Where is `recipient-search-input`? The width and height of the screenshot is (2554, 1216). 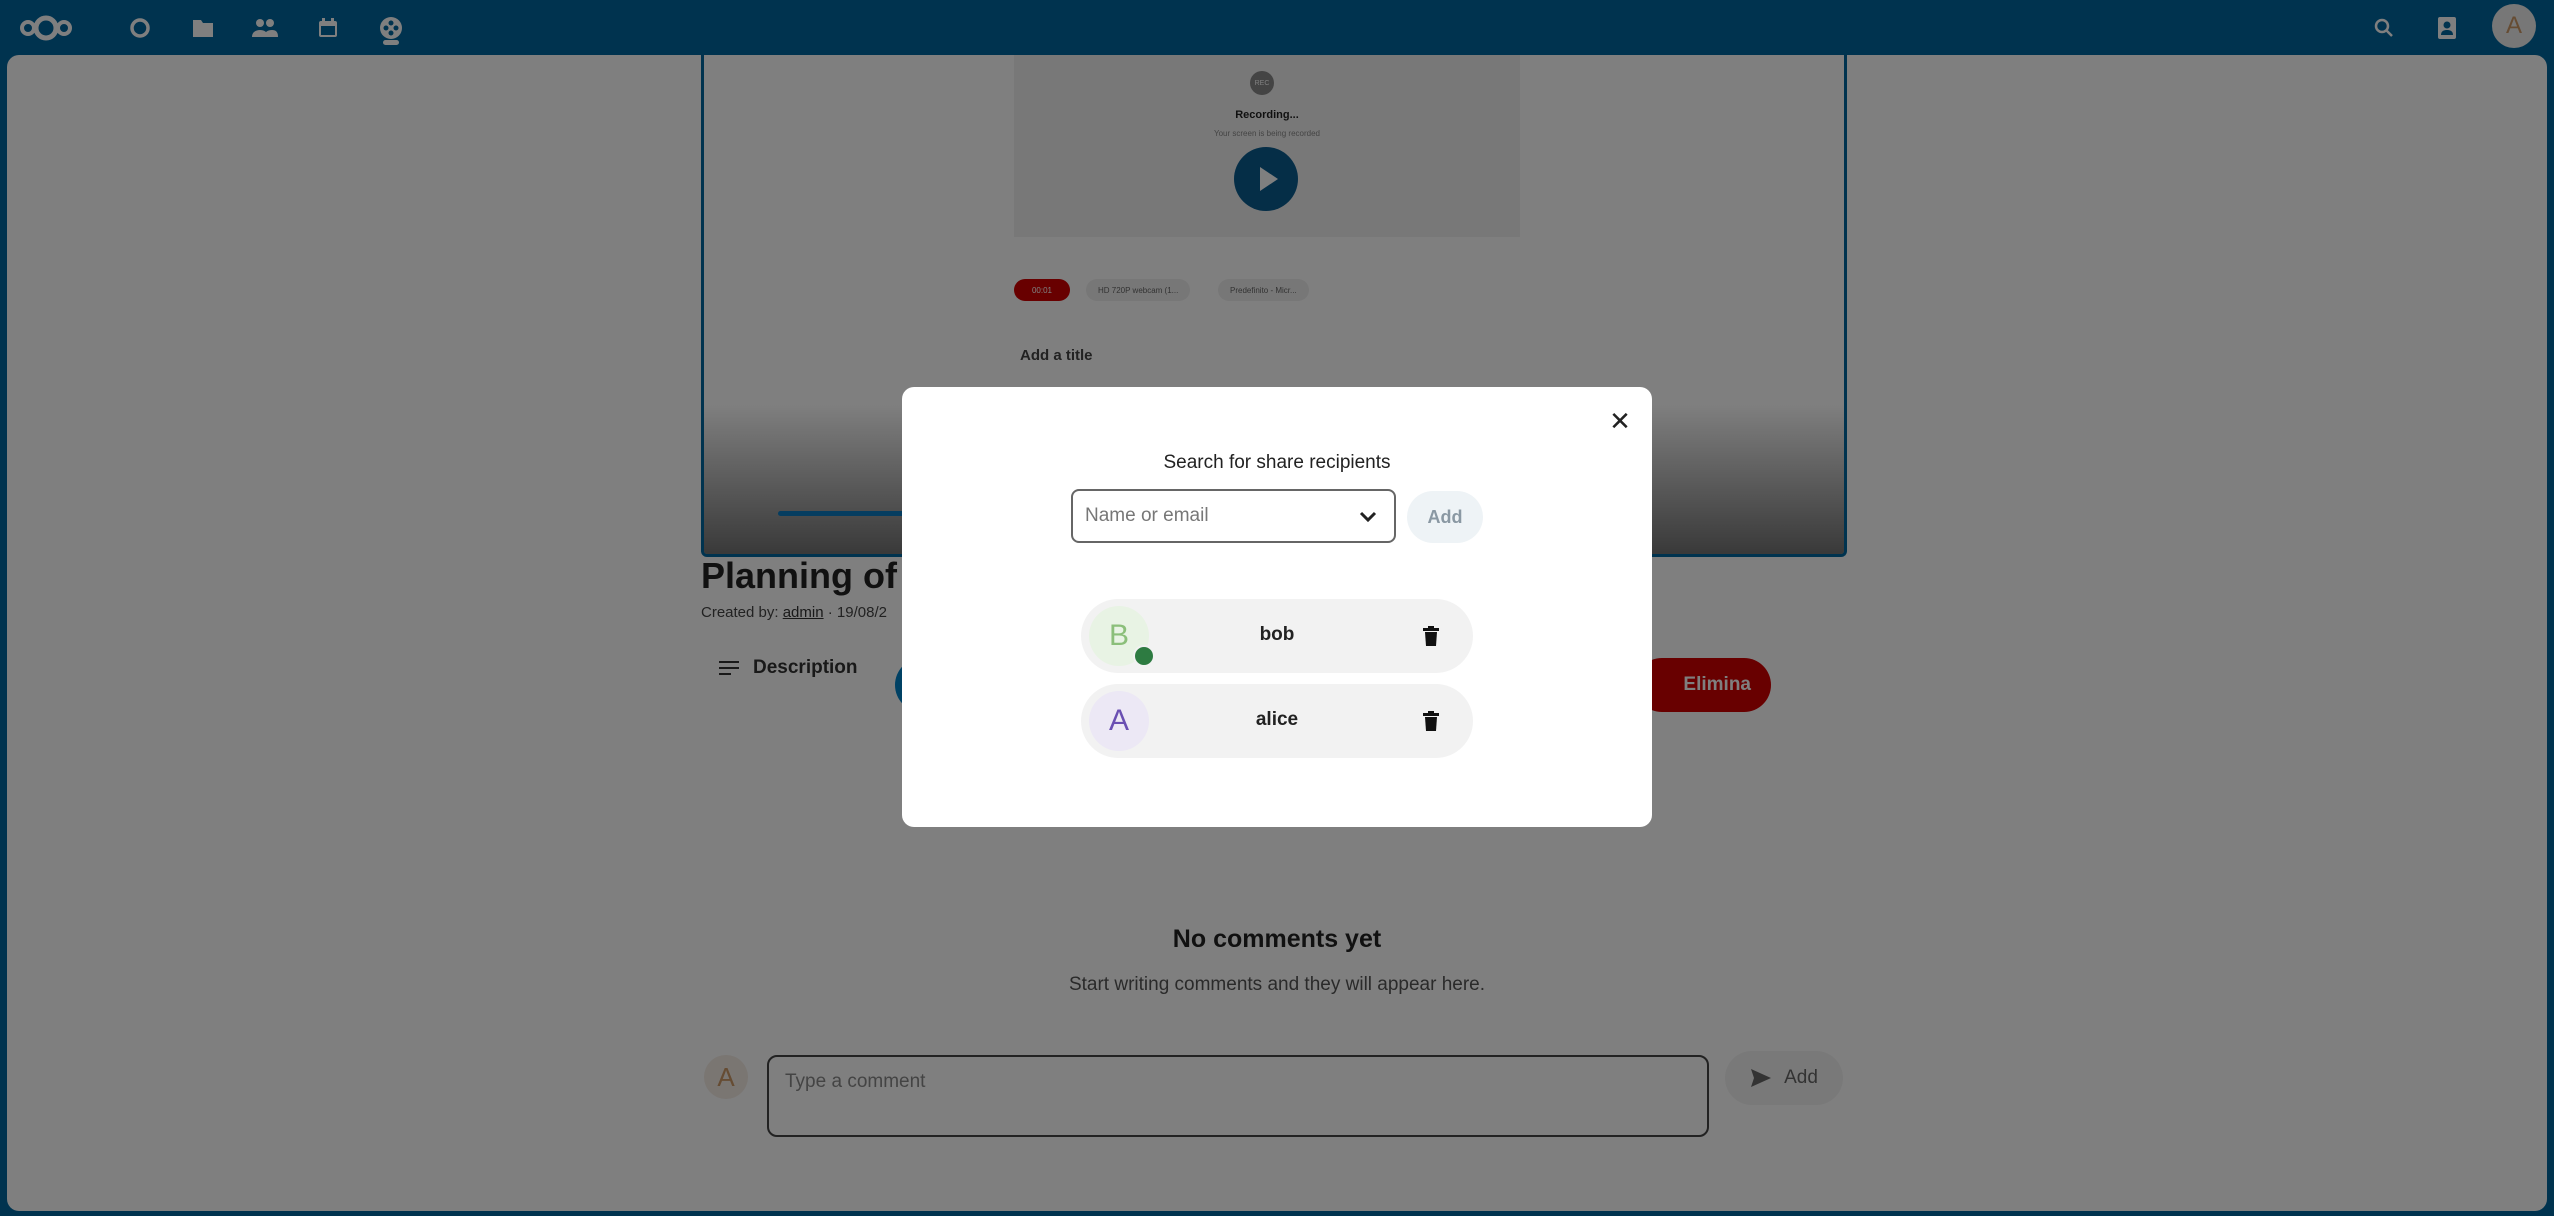
recipient-search-input is located at coordinates (1233, 516).